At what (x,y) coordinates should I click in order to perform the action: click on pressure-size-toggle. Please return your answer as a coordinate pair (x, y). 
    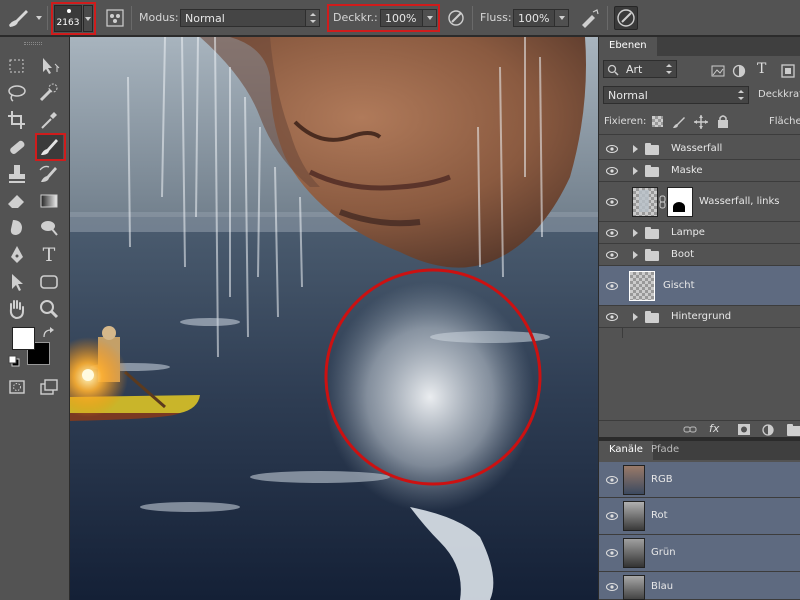
    Looking at the image, I should click on (626, 18).